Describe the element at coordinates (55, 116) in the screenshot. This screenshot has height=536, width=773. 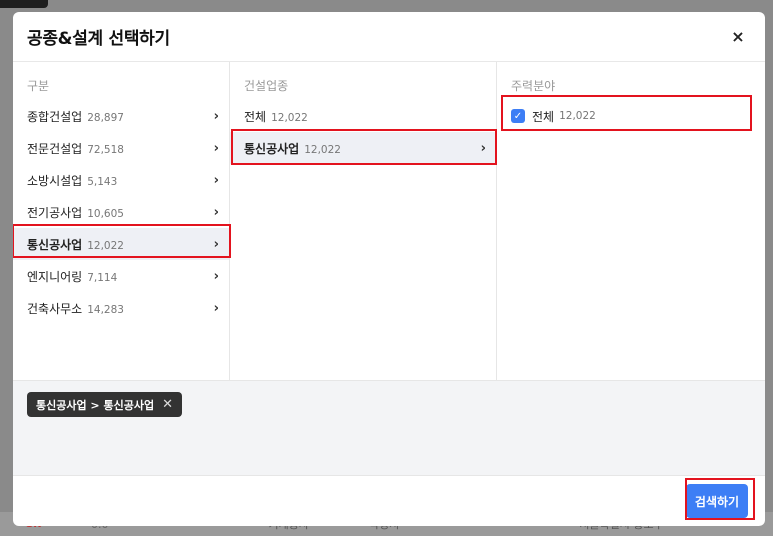
I see `item-label: 종합건설업` at that location.